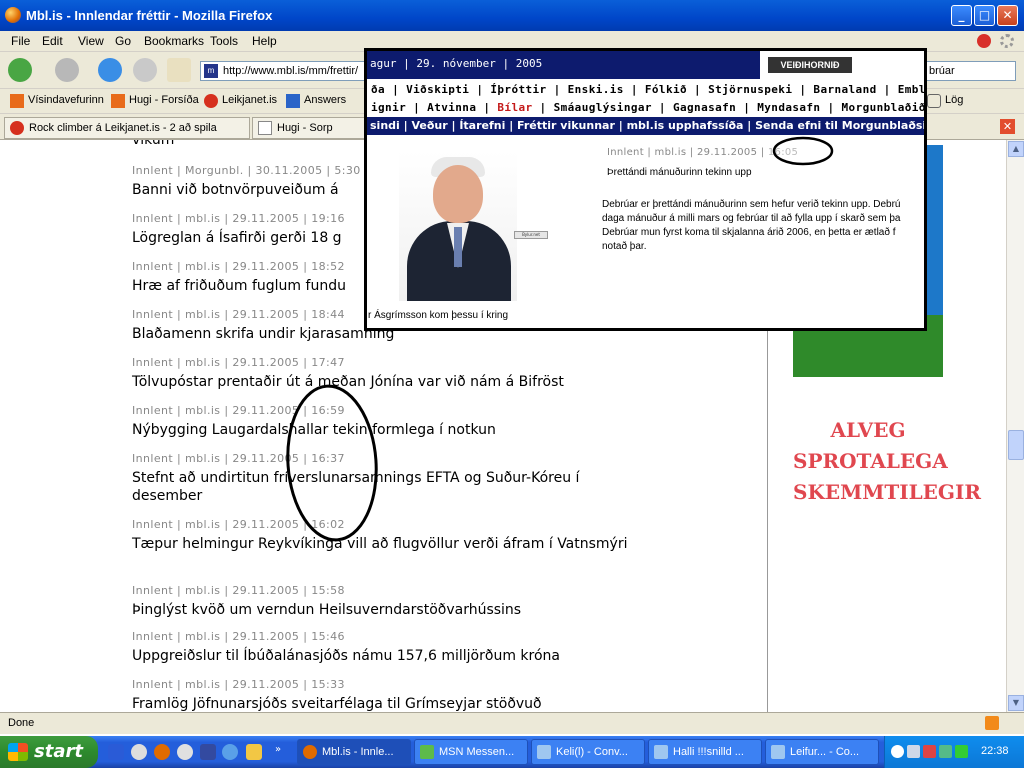 Image resolution: width=1024 pixels, height=768 pixels. Describe the element at coordinates (224, 41) in the screenshot. I see `menu-tools: Tools` at that location.